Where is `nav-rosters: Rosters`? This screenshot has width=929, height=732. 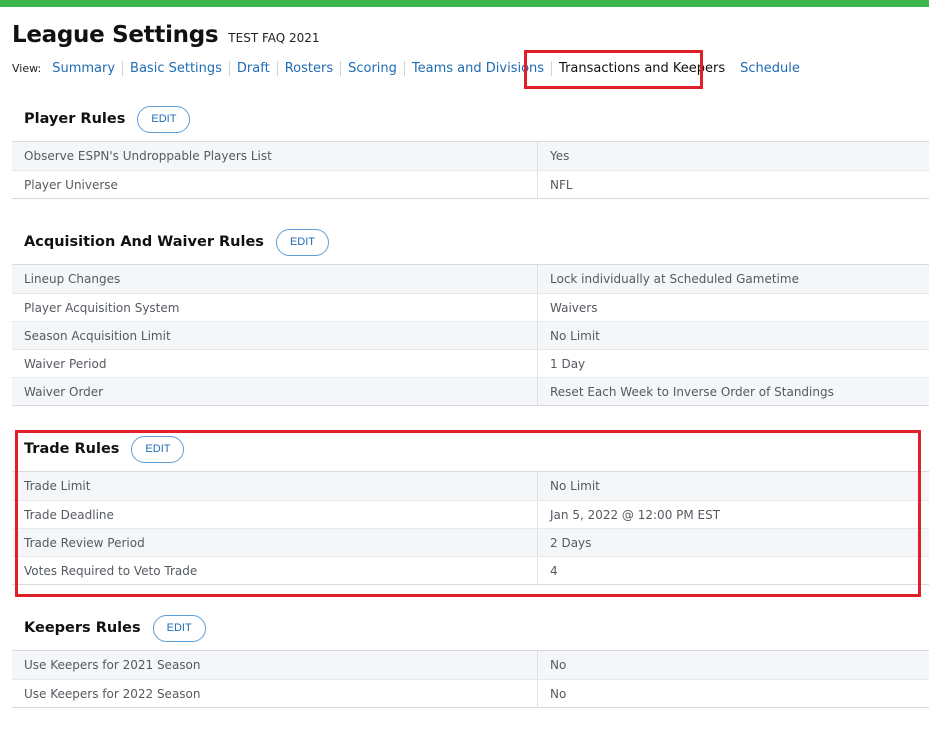 nav-rosters: Rosters is located at coordinates (309, 68).